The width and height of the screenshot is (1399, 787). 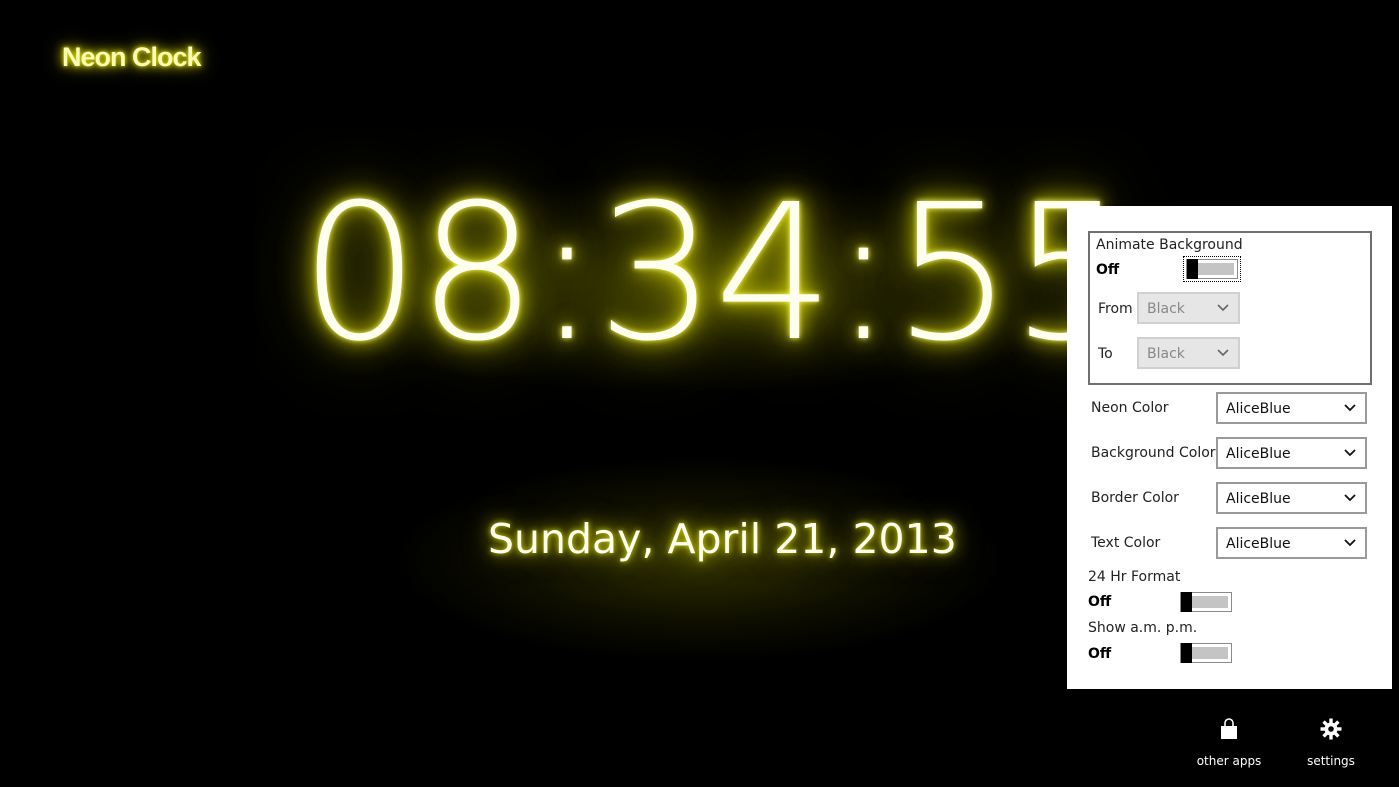 What do you see at coordinates (132, 57) in the screenshot?
I see `app-title: Neon Clock` at bounding box center [132, 57].